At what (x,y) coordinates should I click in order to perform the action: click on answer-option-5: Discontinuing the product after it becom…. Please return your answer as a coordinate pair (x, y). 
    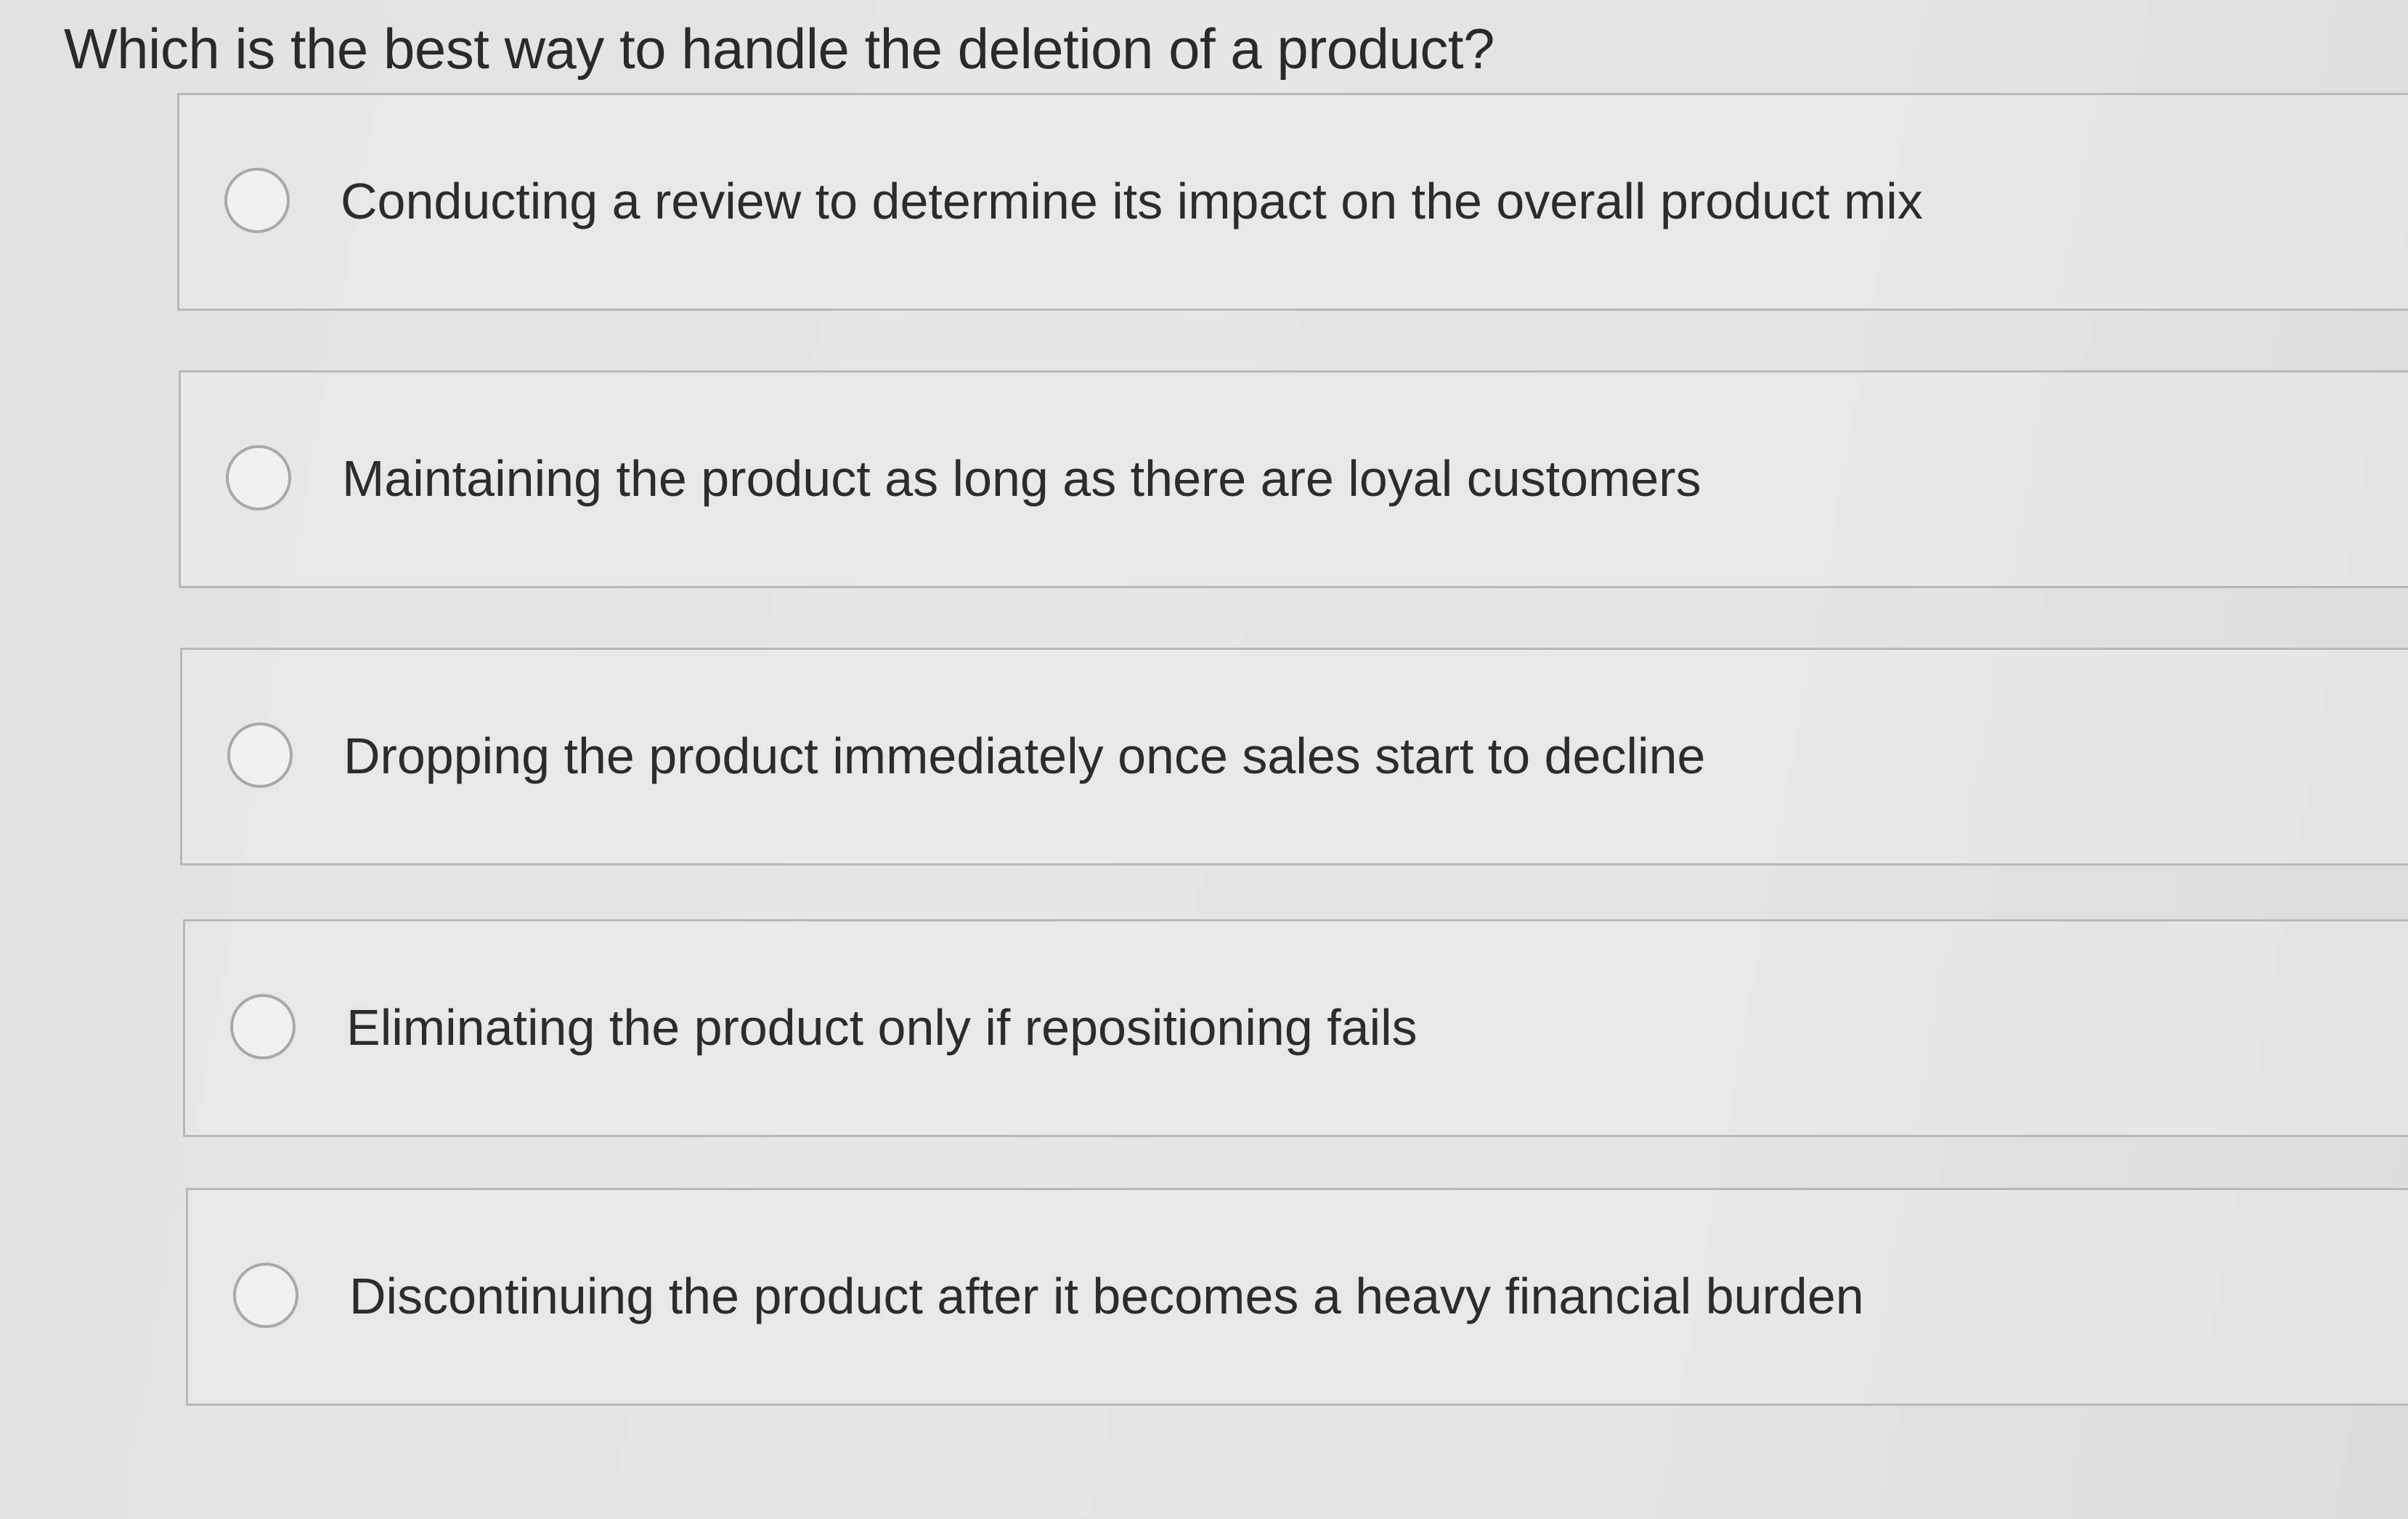
    Looking at the image, I should click on (1297, 1297).